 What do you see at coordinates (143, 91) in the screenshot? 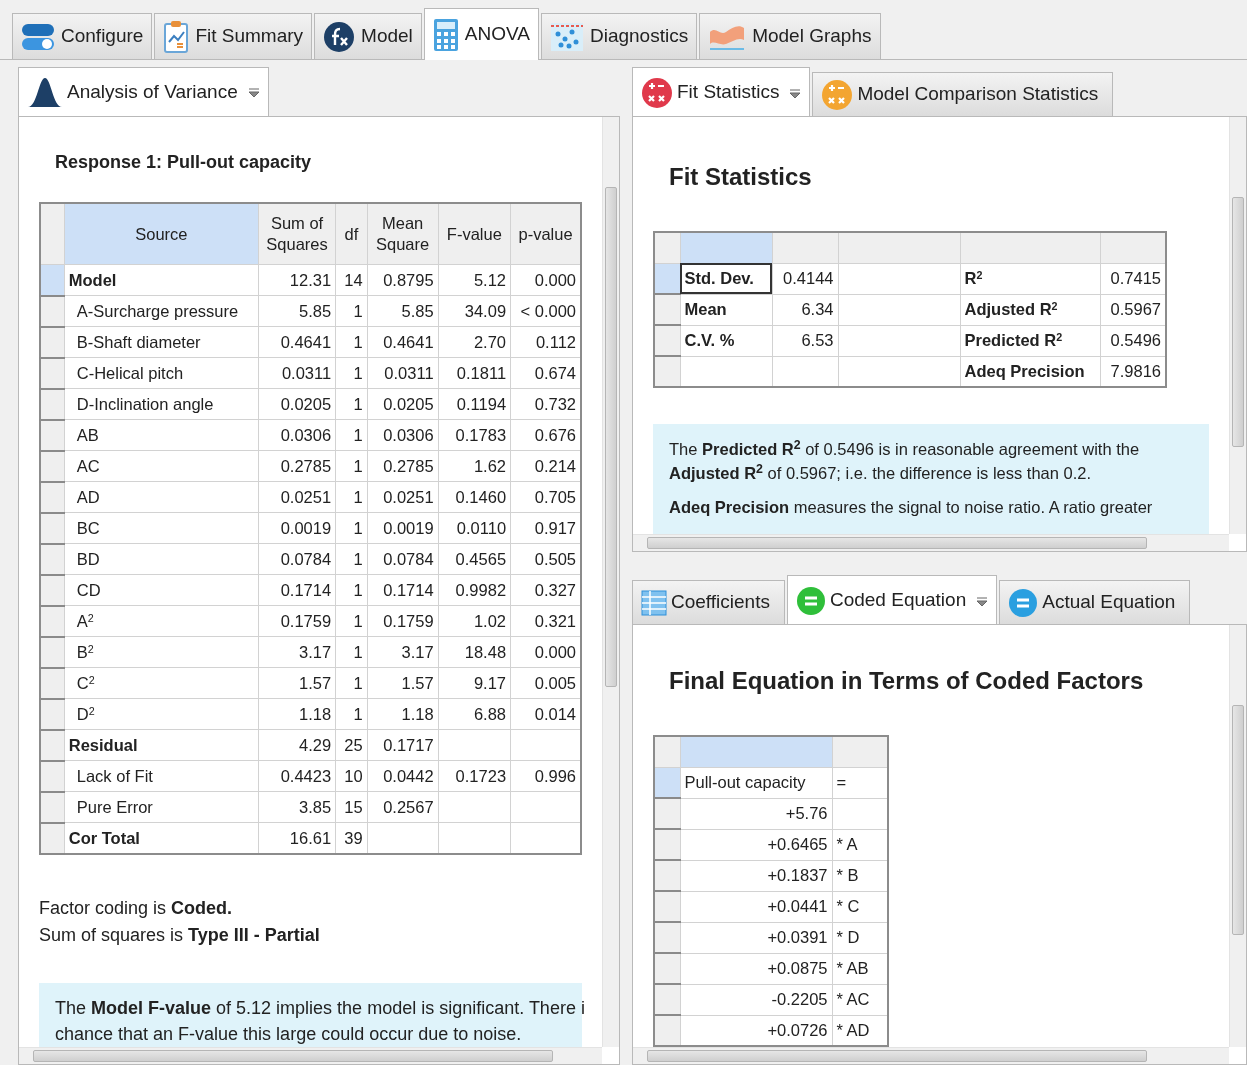
I see `tab: Analysis of Variance` at bounding box center [143, 91].